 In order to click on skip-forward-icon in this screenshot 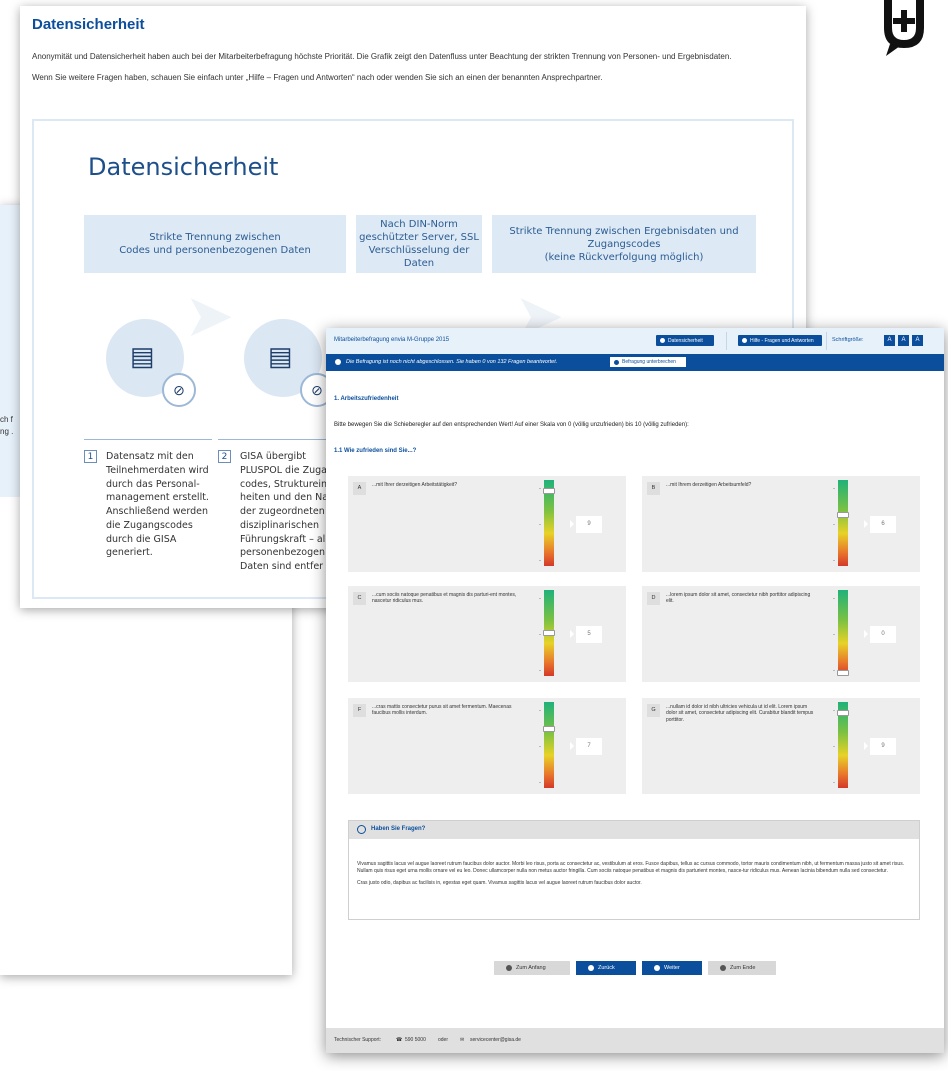, I will do `click(723, 968)`.